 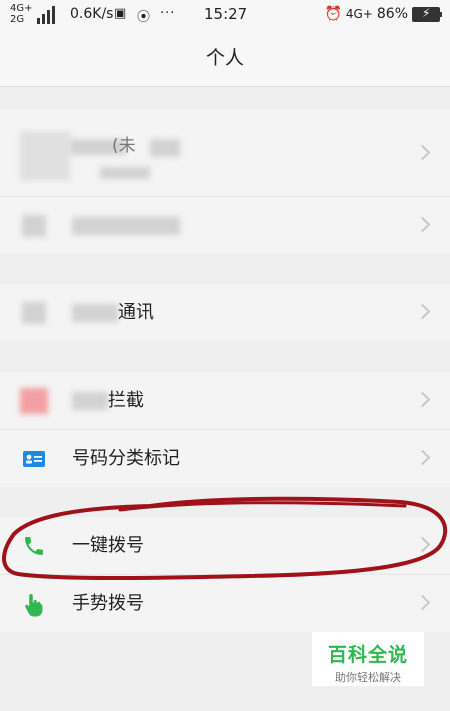 I want to click on one-key-dial-label: 一键拨号, so click(x=108, y=545).